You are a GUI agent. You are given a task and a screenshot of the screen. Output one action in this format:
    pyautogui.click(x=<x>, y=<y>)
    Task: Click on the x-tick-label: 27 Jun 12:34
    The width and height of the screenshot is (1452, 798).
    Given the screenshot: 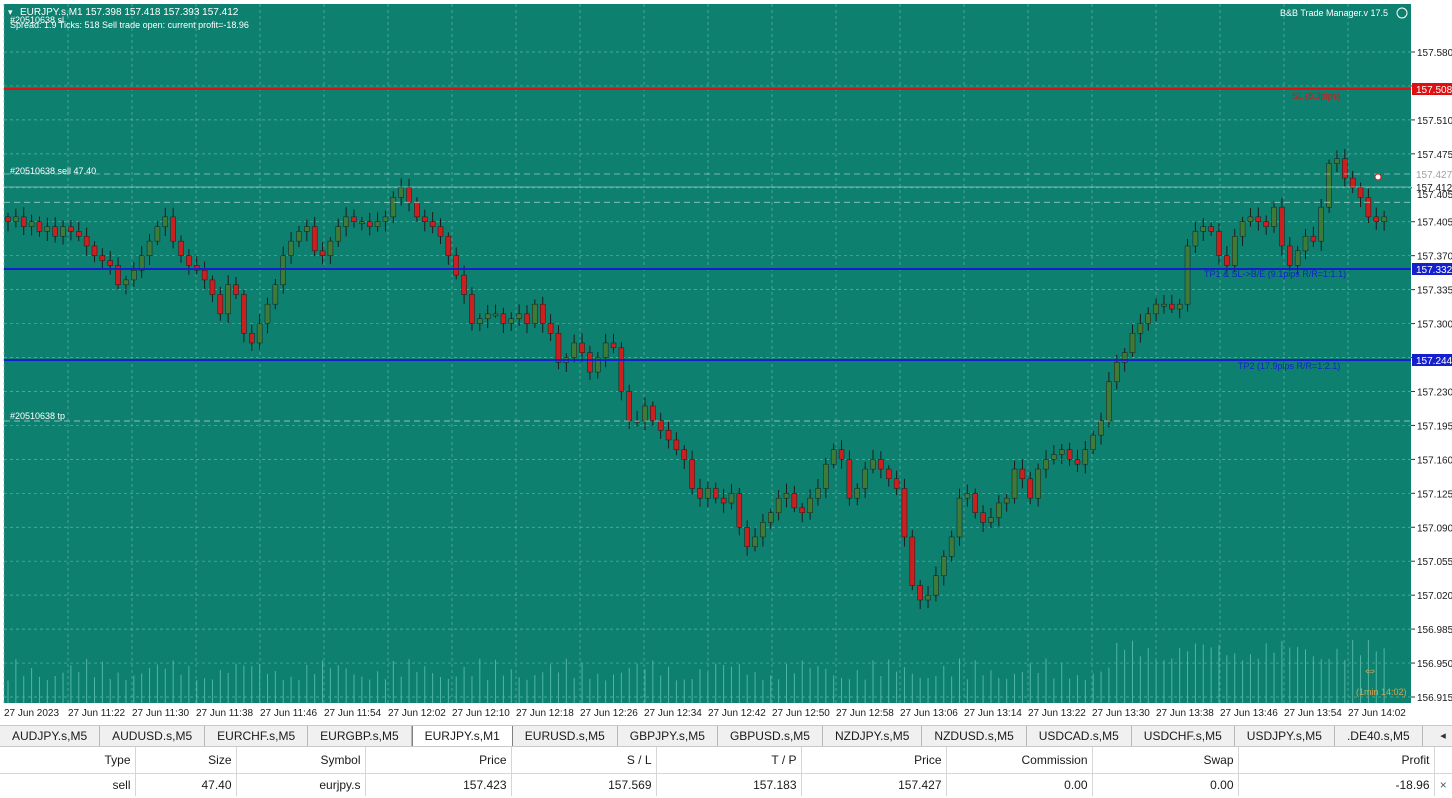 What is the action you would take?
    pyautogui.click(x=673, y=713)
    